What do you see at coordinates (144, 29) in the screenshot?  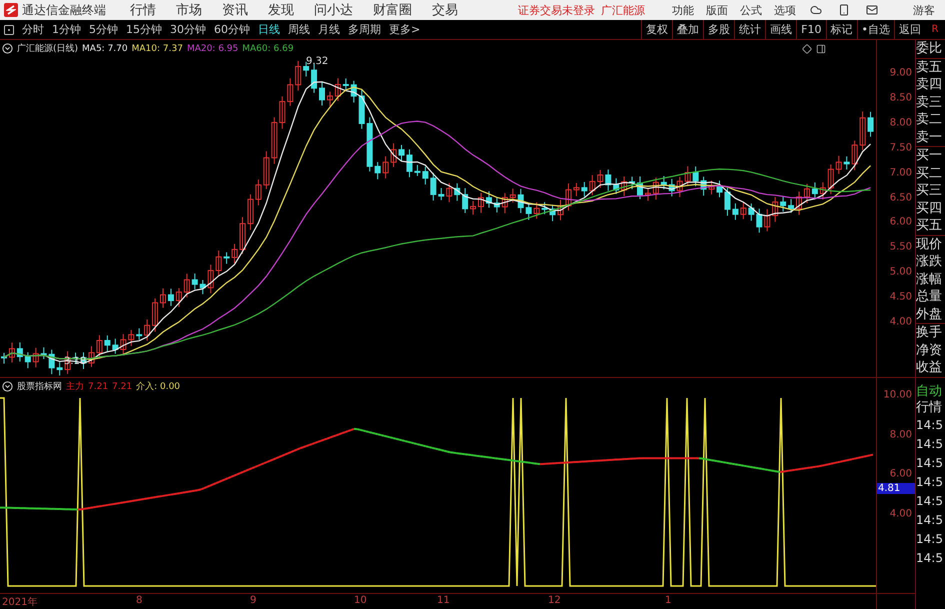 I see `period-tab: 15分钟` at bounding box center [144, 29].